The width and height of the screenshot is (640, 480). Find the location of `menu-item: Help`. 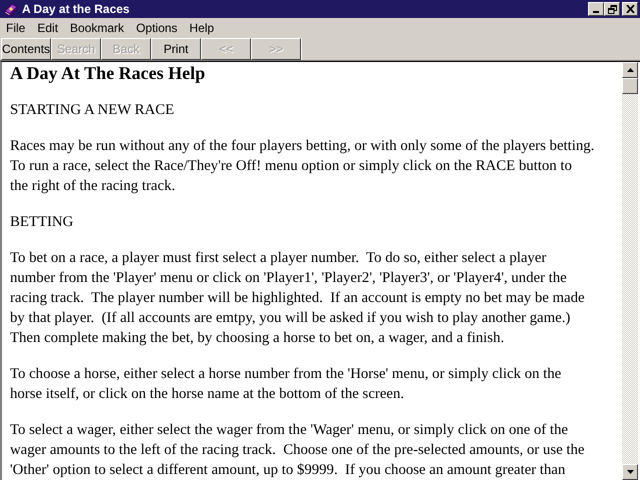

menu-item: Help is located at coordinates (201, 27).